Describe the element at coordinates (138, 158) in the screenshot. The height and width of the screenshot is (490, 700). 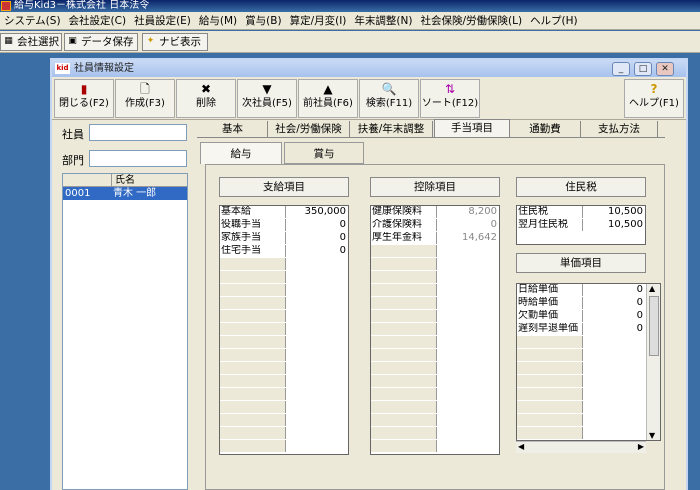
I see `dept-input` at that location.